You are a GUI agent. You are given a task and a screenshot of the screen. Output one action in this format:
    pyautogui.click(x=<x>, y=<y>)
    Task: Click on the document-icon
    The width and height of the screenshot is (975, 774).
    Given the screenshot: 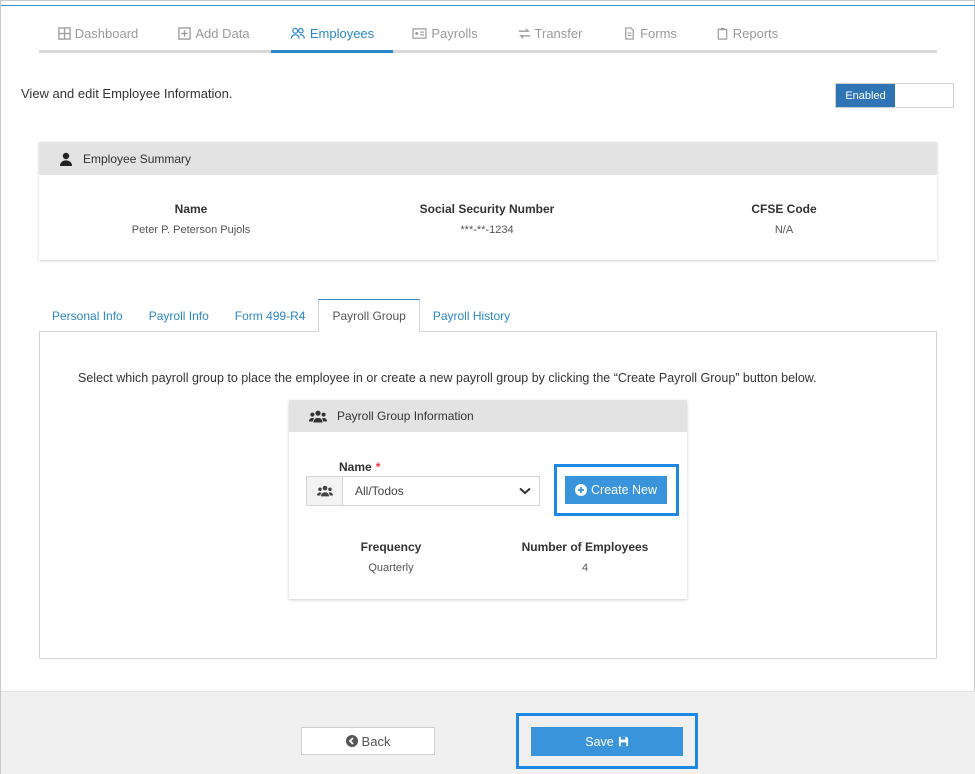 What is the action you would take?
    pyautogui.click(x=629, y=33)
    